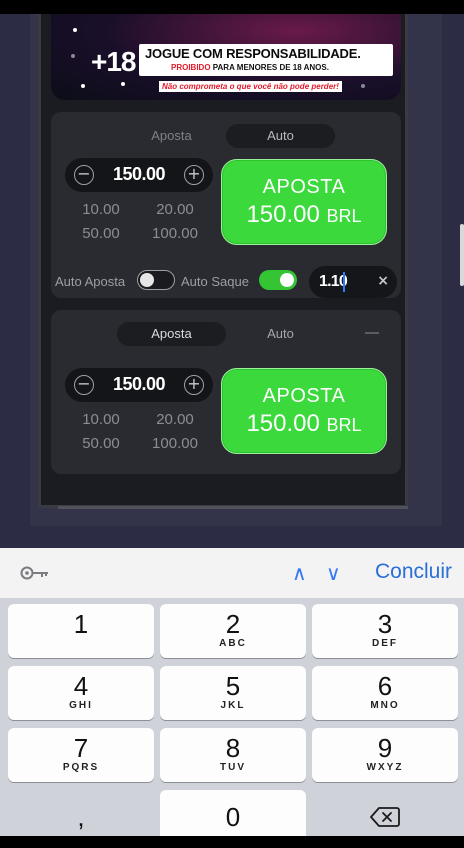 This screenshot has width=464, height=848. Describe the element at coordinates (191, 67) in the screenshot. I see `prohibited-word: PROIBIDO` at that location.